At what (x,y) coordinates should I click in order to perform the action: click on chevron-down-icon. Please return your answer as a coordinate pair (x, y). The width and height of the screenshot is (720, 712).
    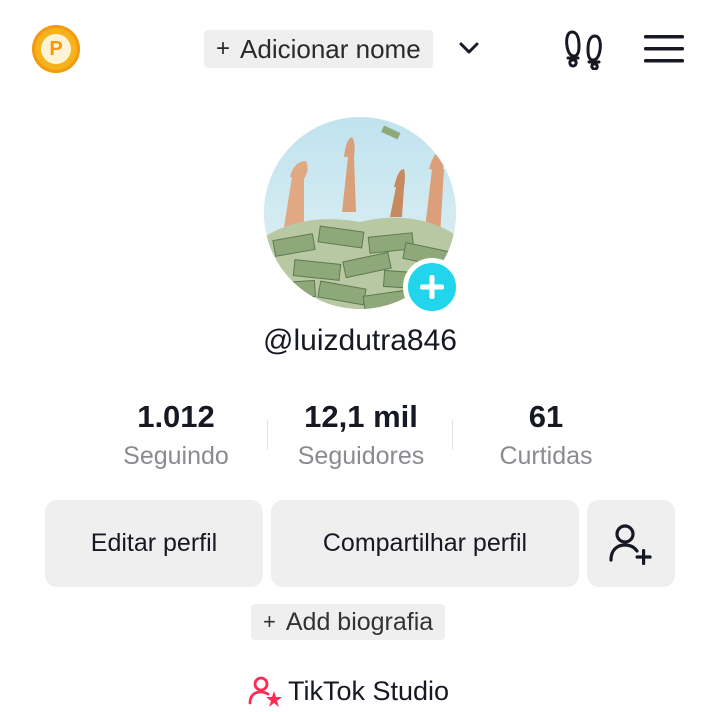
    Looking at the image, I should click on (469, 48).